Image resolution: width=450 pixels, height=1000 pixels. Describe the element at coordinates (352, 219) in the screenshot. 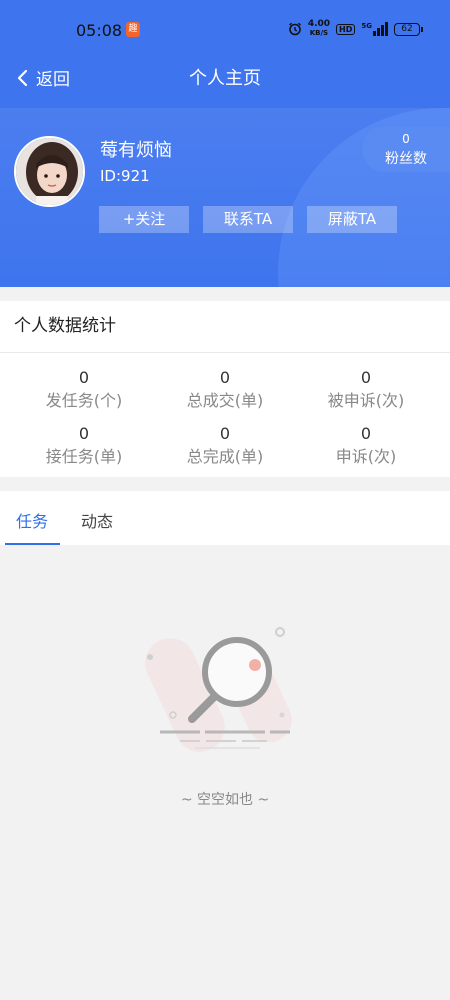

I see `block-button: 屏蔽TA` at that location.